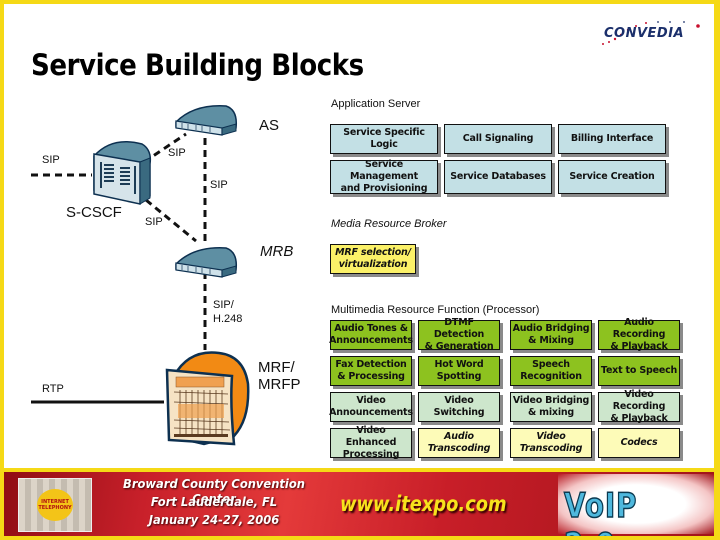  What do you see at coordinates (639, 443) in the screenshot?
I see `mrf-box-codecs: Codecs` at bounding box center [639, 443].